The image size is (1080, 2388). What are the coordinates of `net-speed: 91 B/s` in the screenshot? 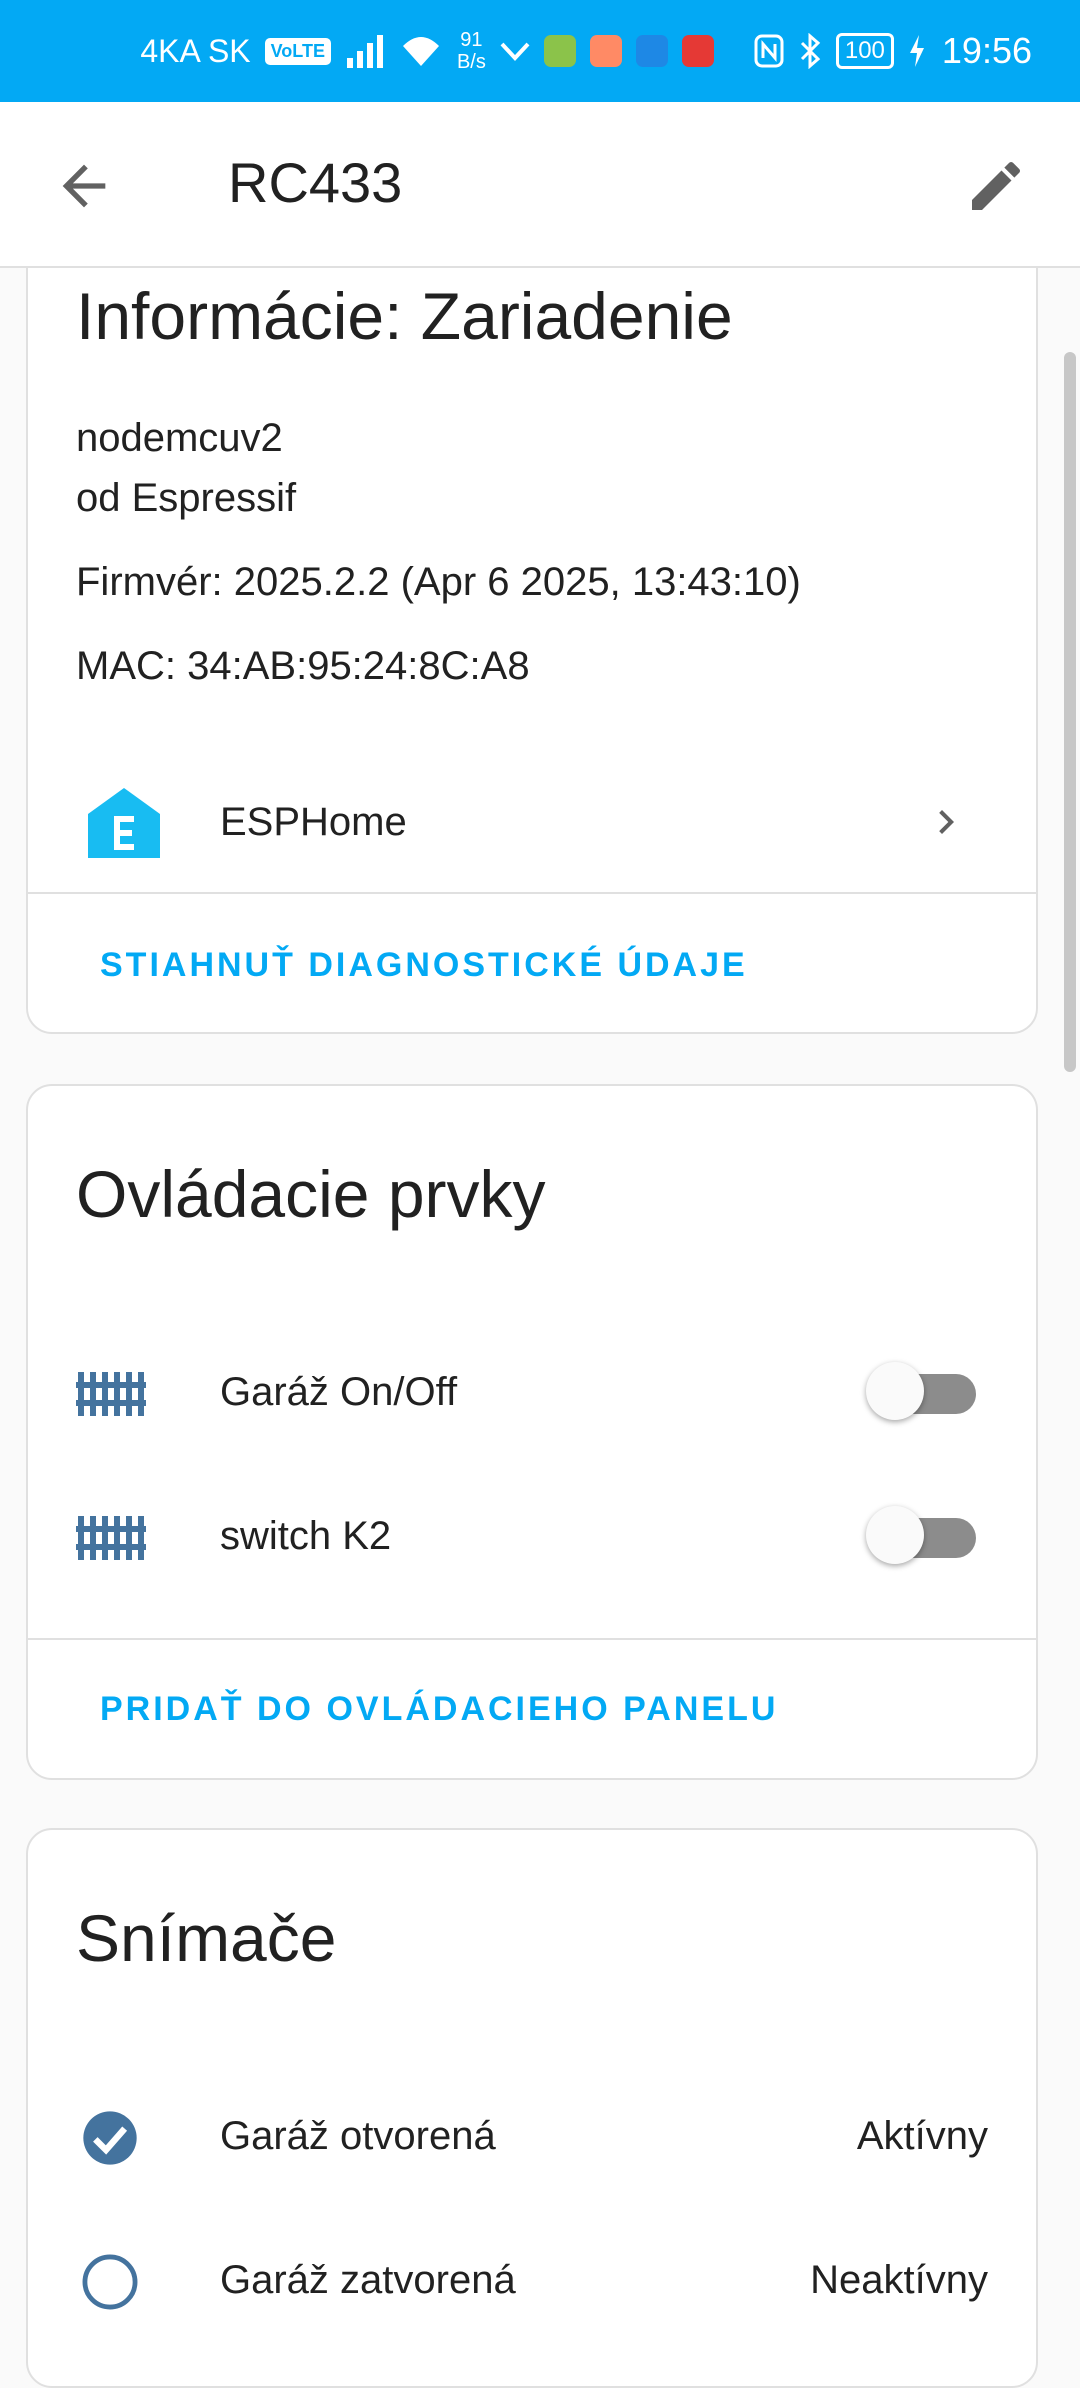 It's located at (471, 51).